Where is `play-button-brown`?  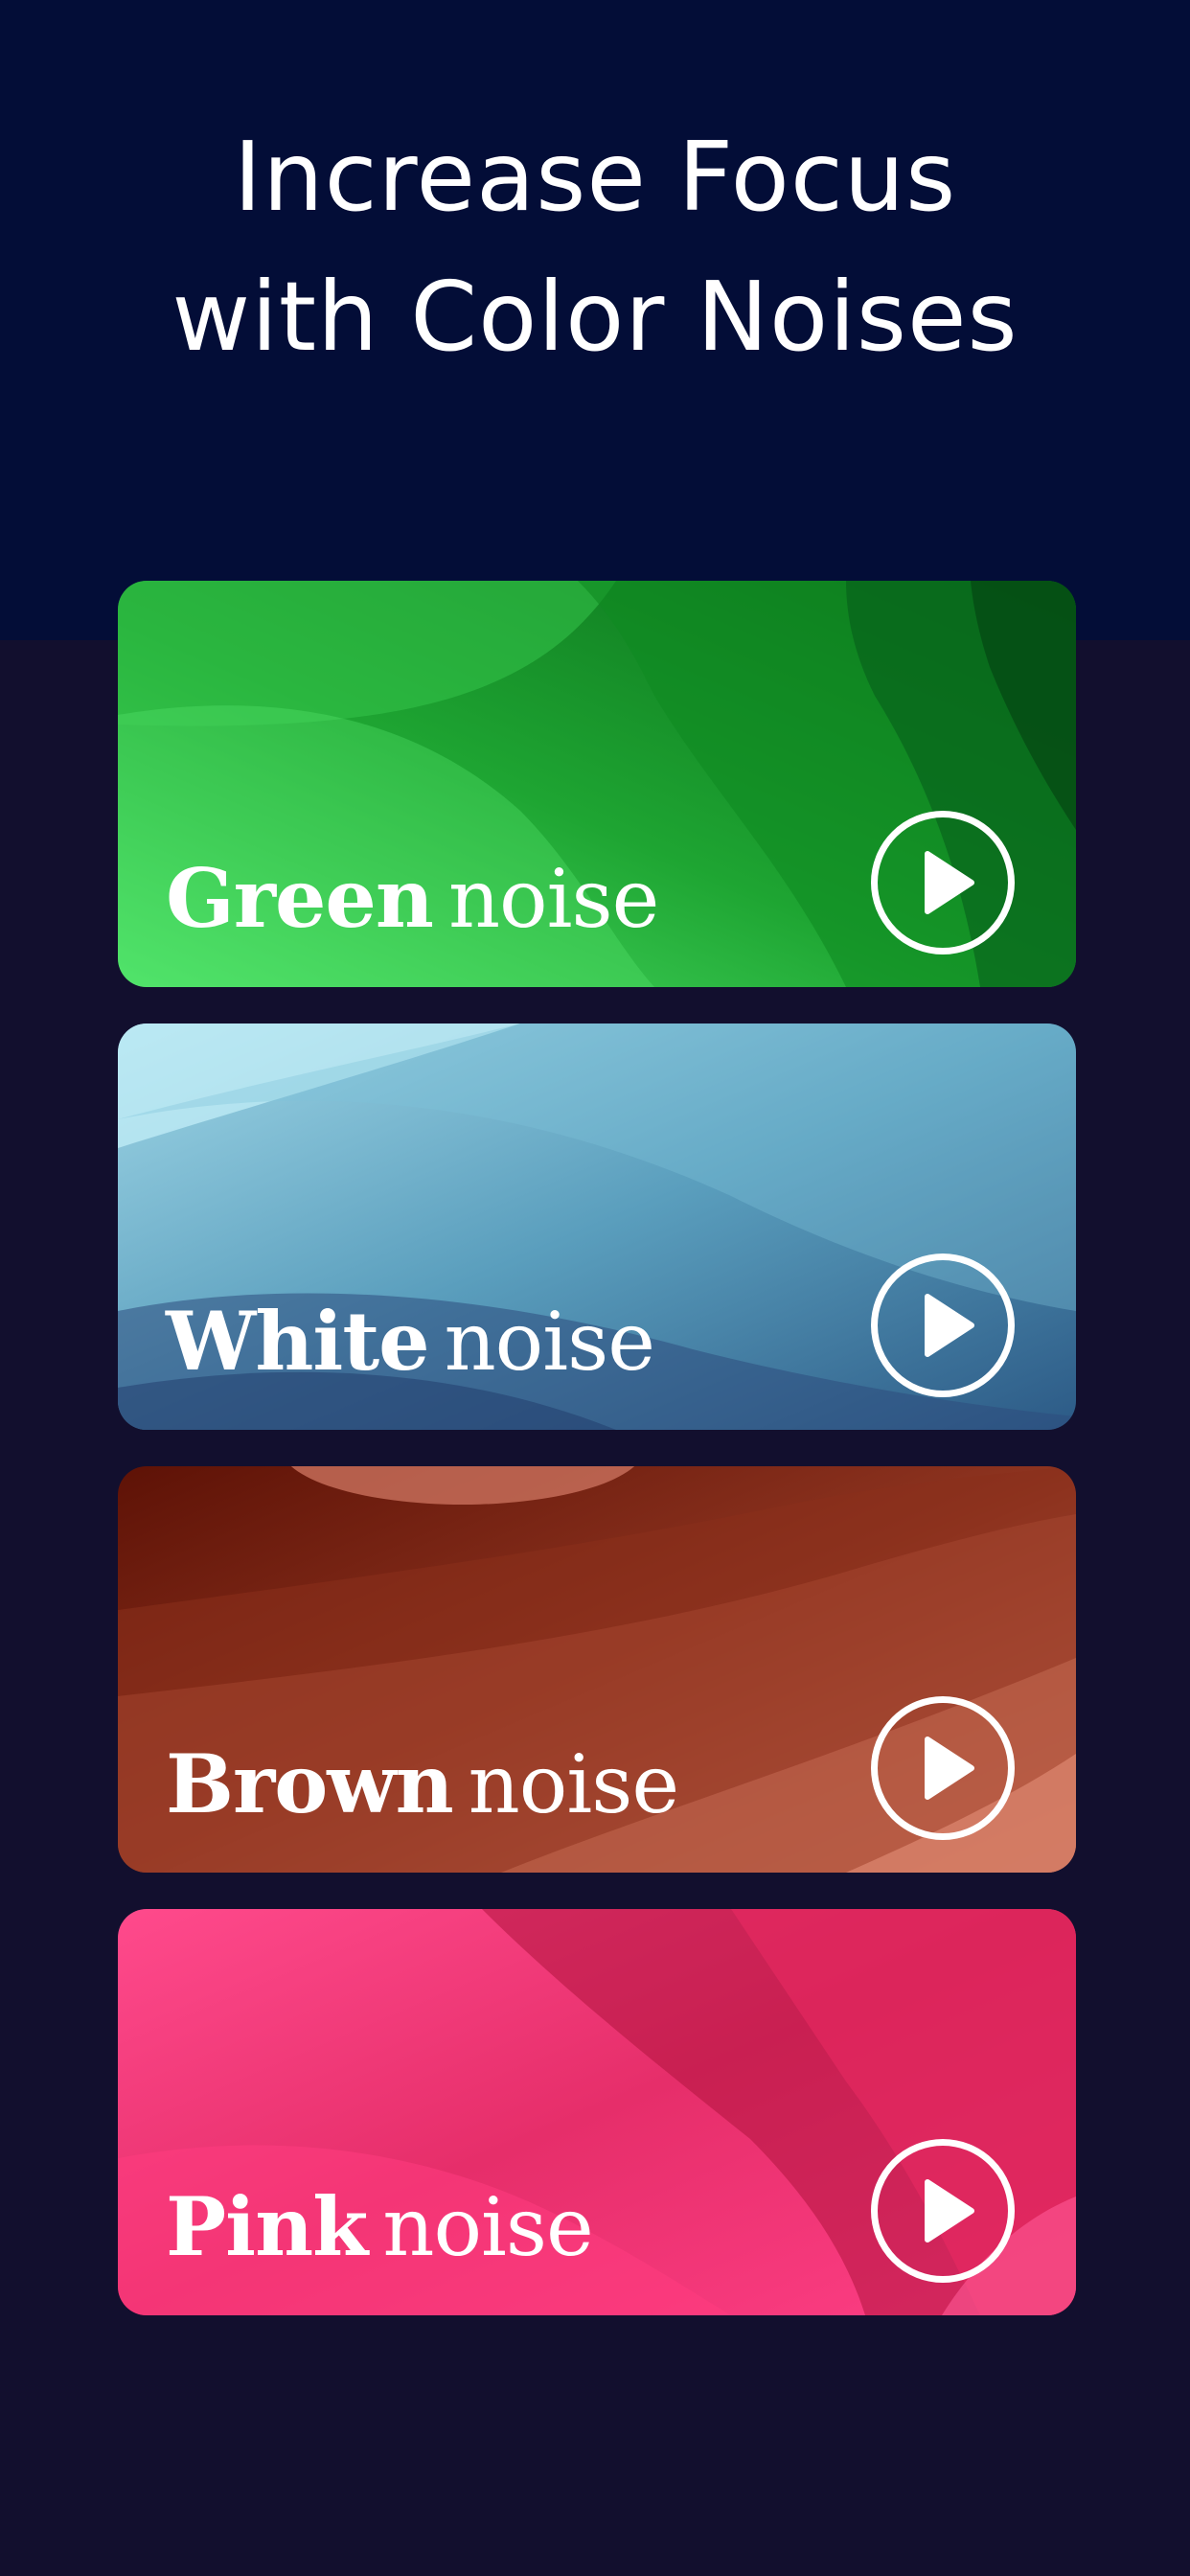 play-button-brown is located at coordinates (943, 1768).